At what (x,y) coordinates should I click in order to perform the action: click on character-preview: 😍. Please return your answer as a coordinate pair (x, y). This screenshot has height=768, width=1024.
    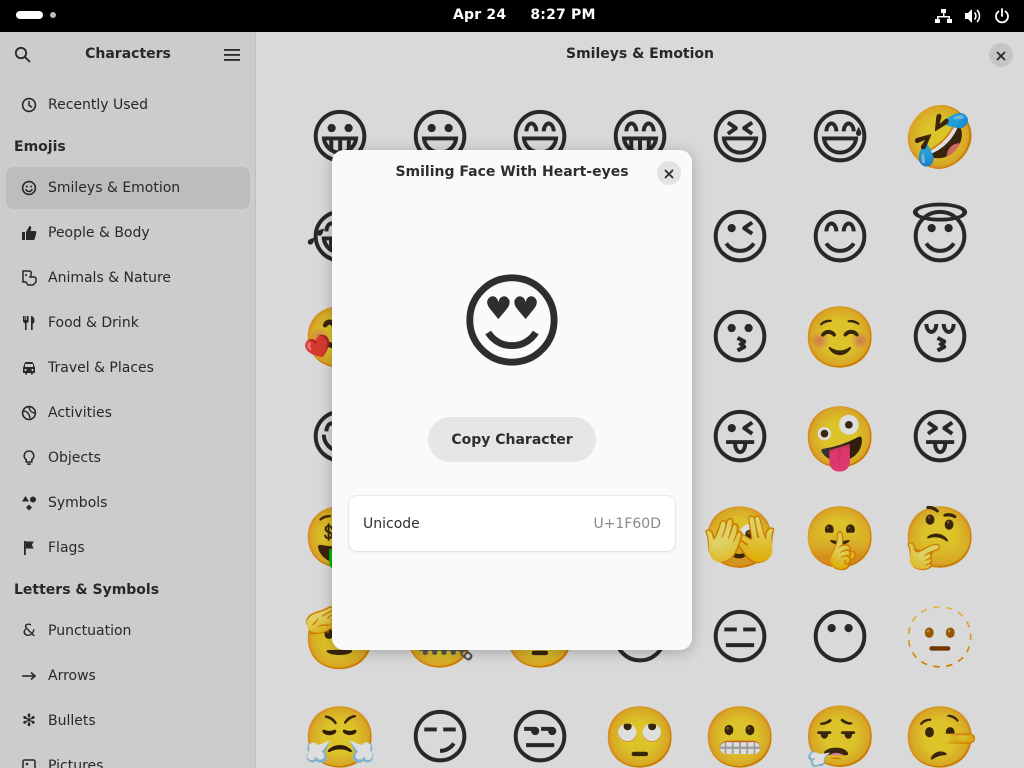
    Looking at the image, I should click on (512, 322).